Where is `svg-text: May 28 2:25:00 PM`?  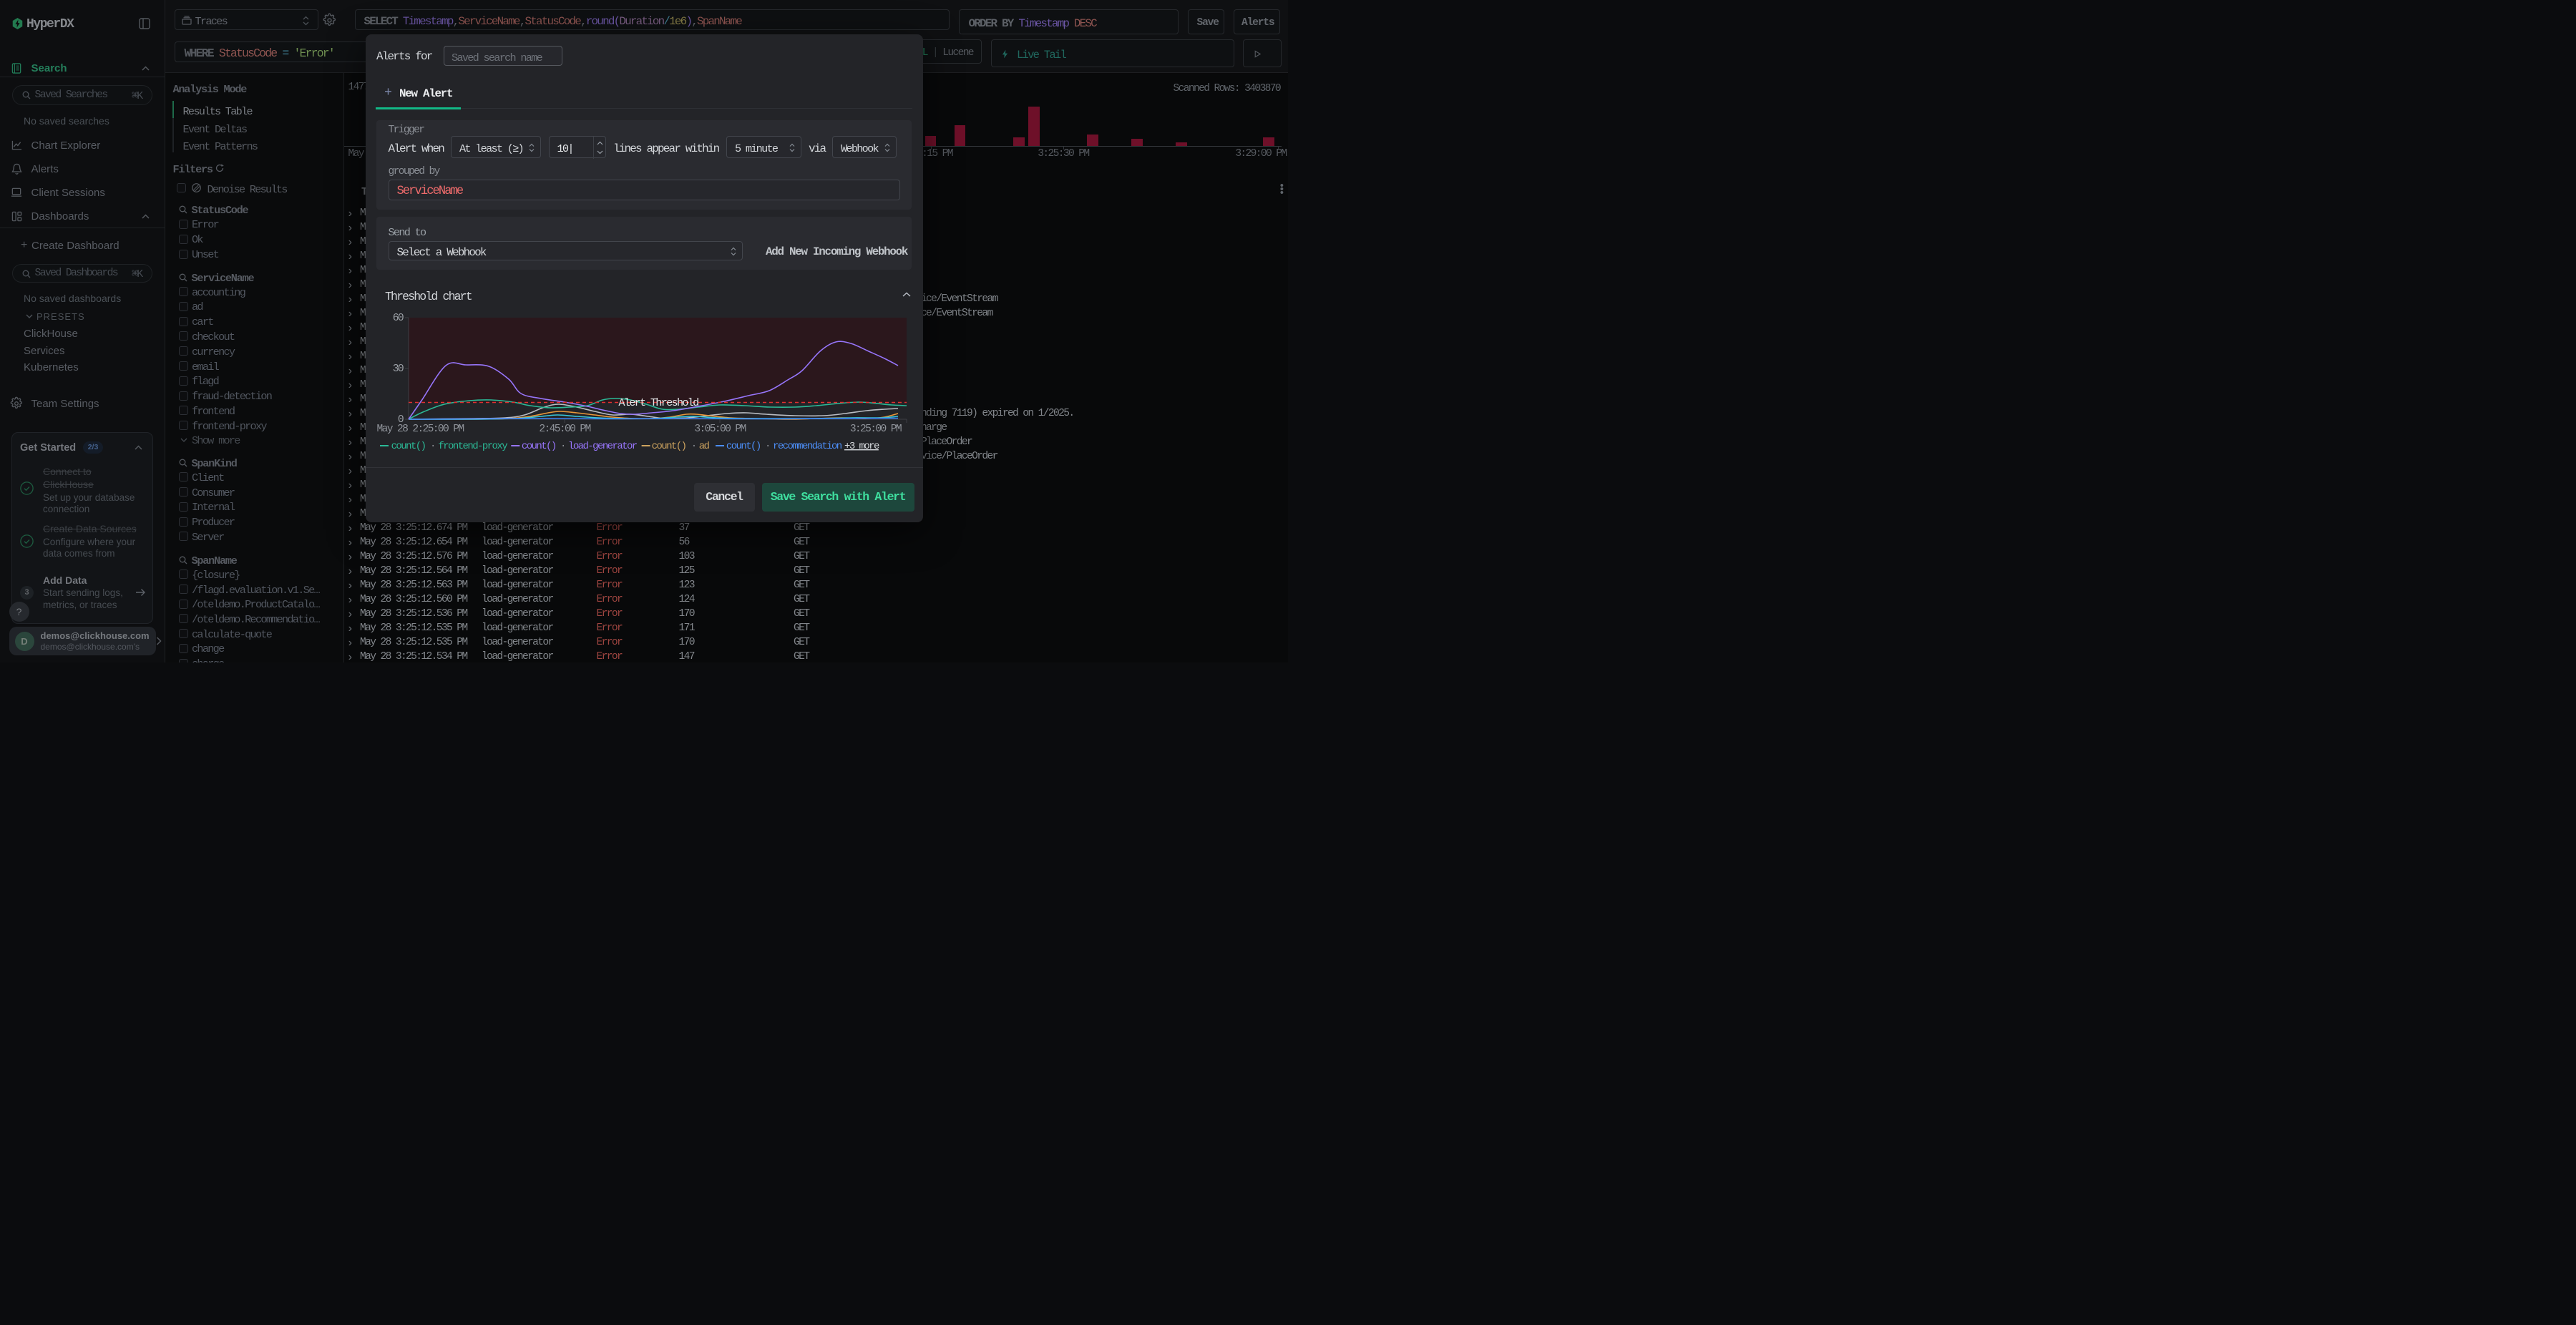
svg-text: May 28 2:25:00 PM is located at coordinates (420, 430).